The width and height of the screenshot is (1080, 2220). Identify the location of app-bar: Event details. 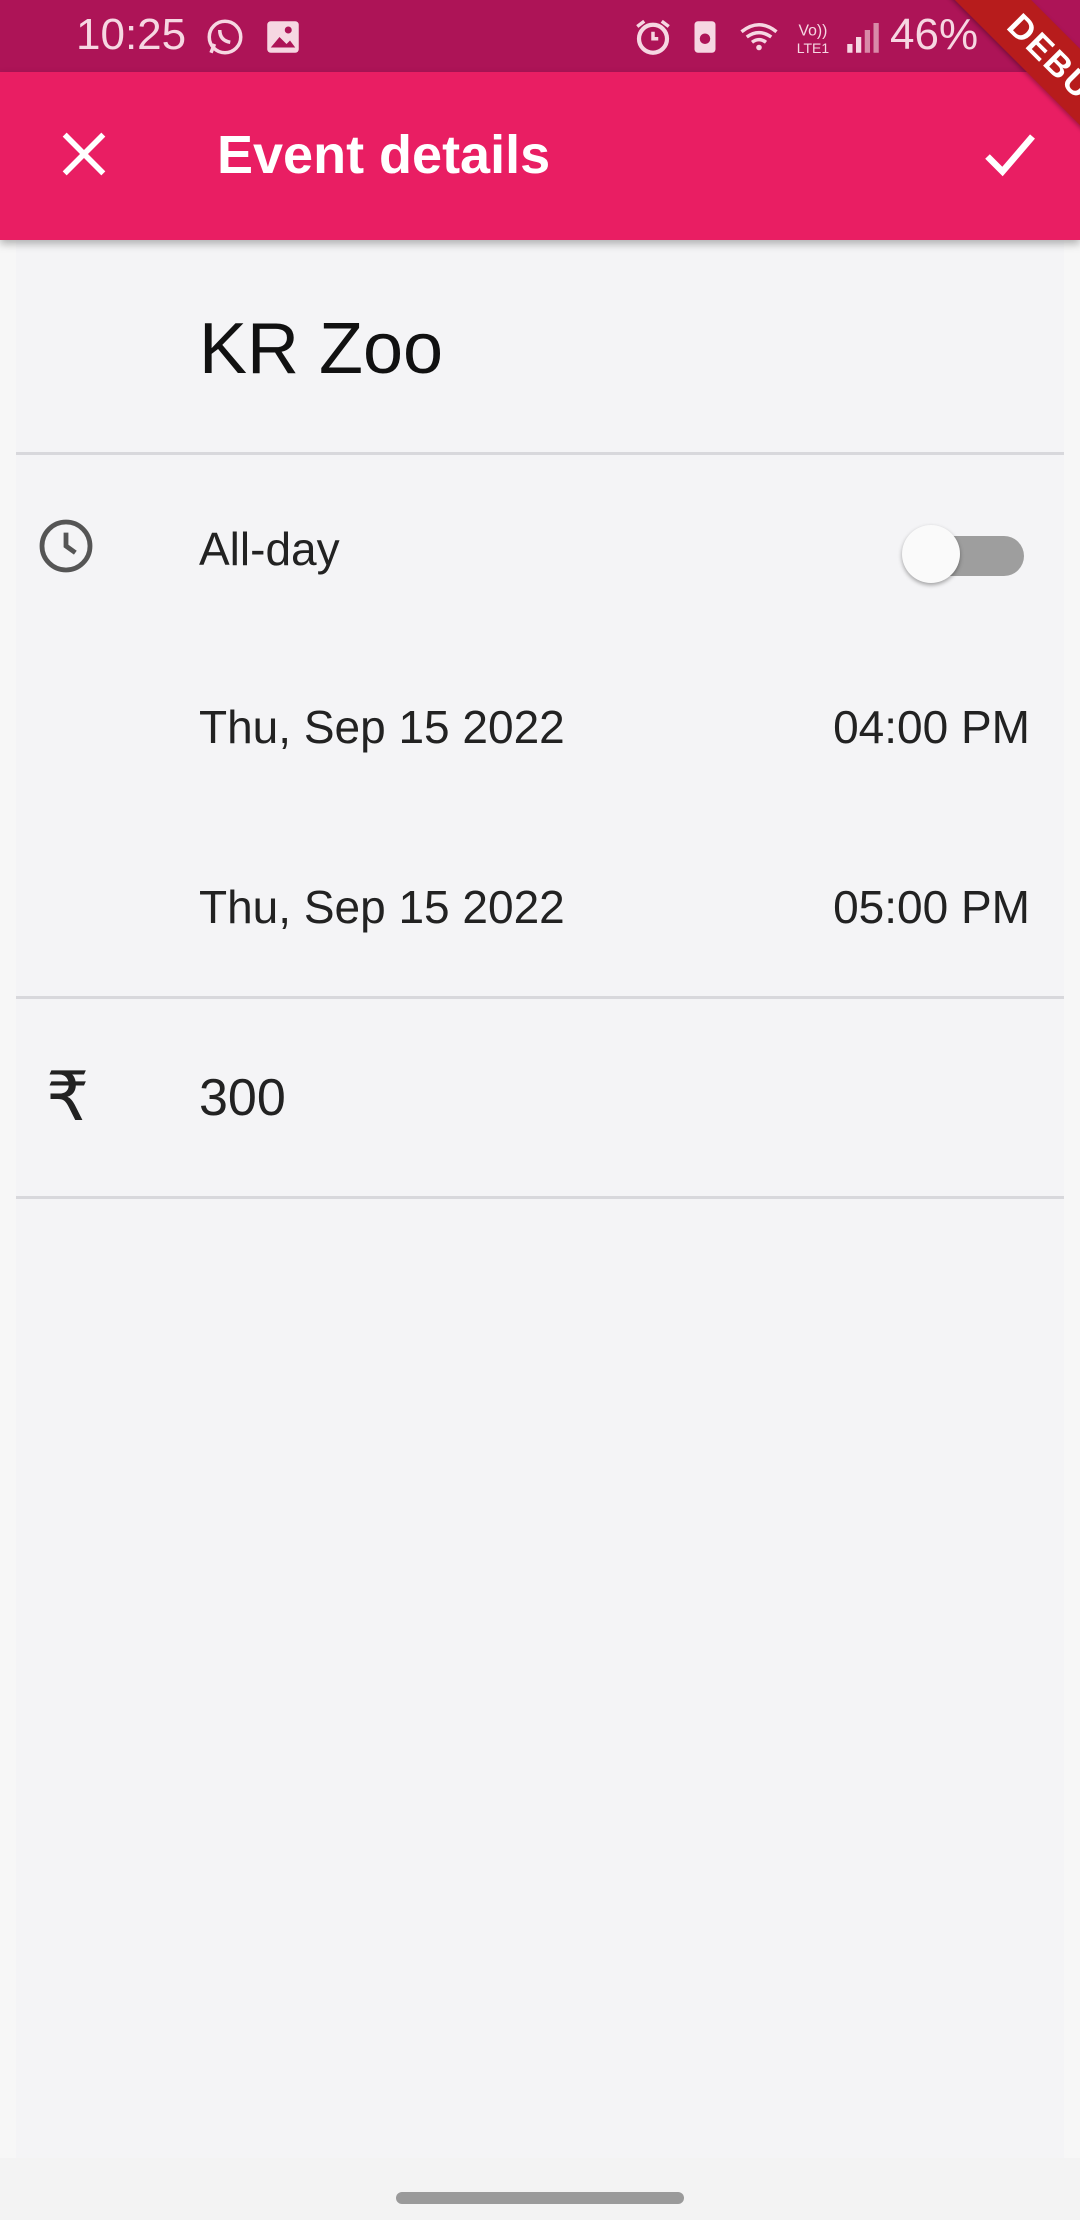
(540, 156).